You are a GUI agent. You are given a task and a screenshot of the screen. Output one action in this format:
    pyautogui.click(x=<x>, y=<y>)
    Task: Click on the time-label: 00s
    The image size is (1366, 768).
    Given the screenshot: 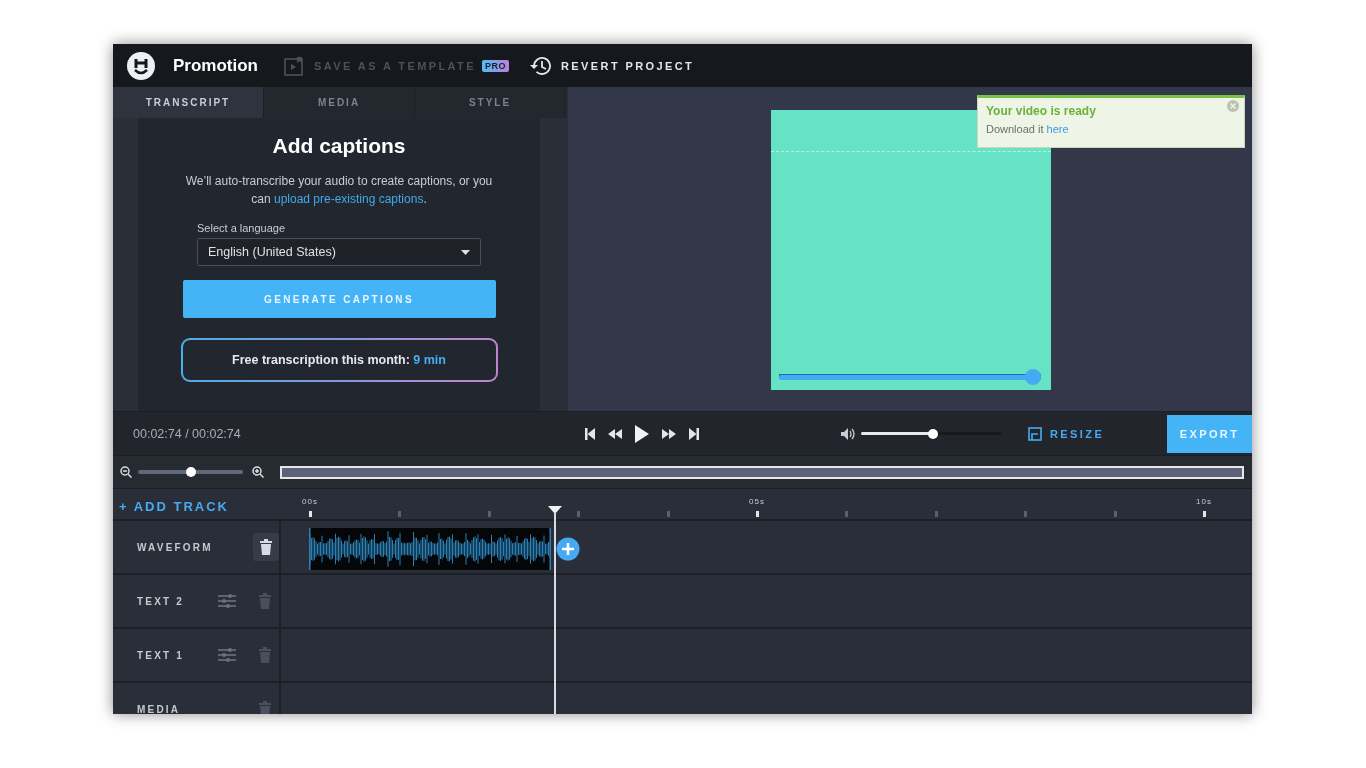 What is the action you would take?
    pyautogui.click(x=310, y=501)
    